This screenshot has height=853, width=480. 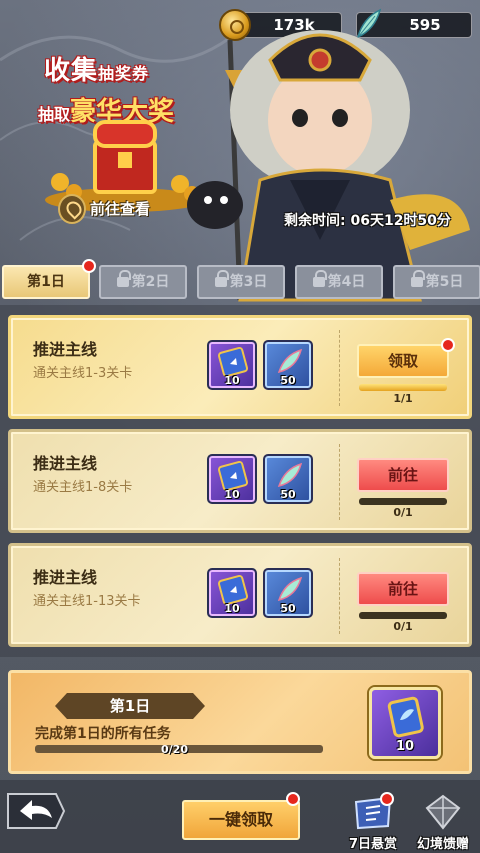 What do you see at coordinates (89, 266) in the screenshot?
I see `tab-day-1-notification-dot` at bounding box center [89, 266].